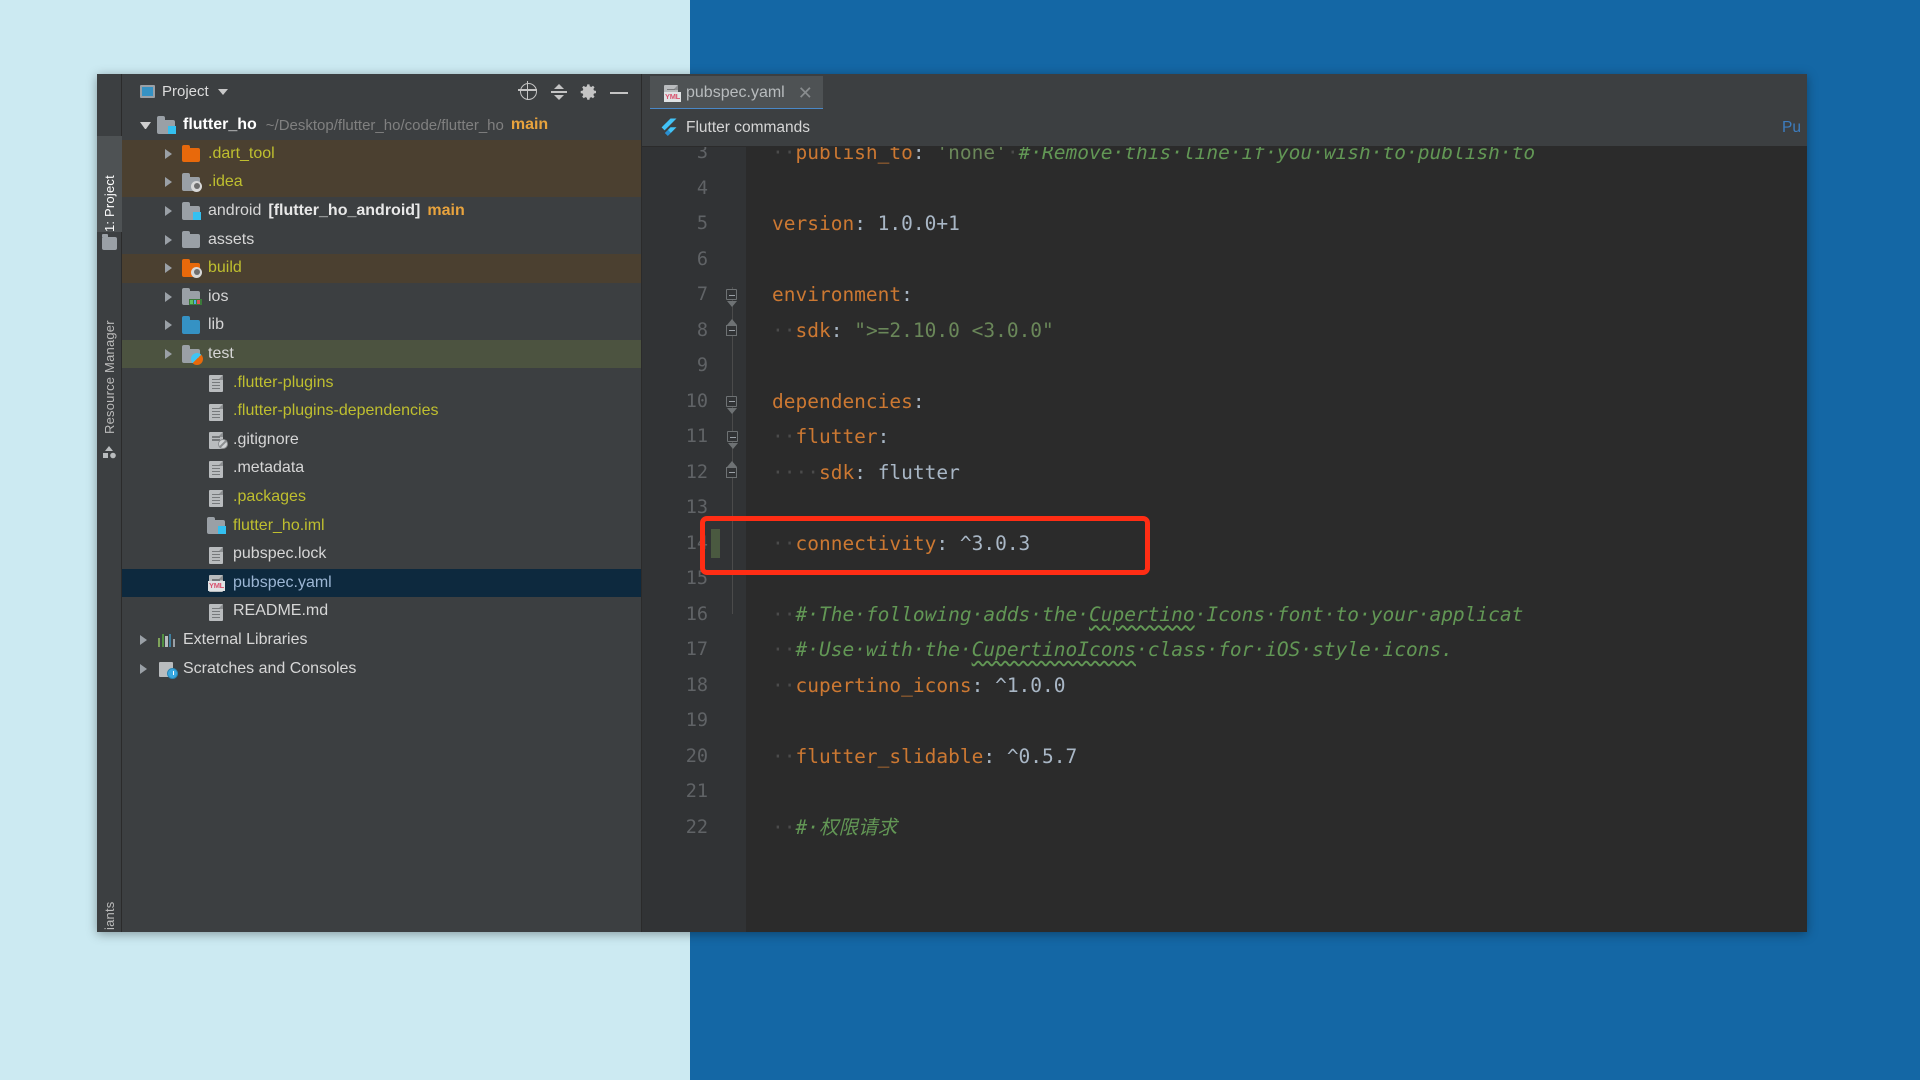 The width and height of the screenshot is (1920, 1080). Describe the element at coordinates (748, 128) in the screenshot. I see `flutter-commands-label: Flutter commands` at that location.